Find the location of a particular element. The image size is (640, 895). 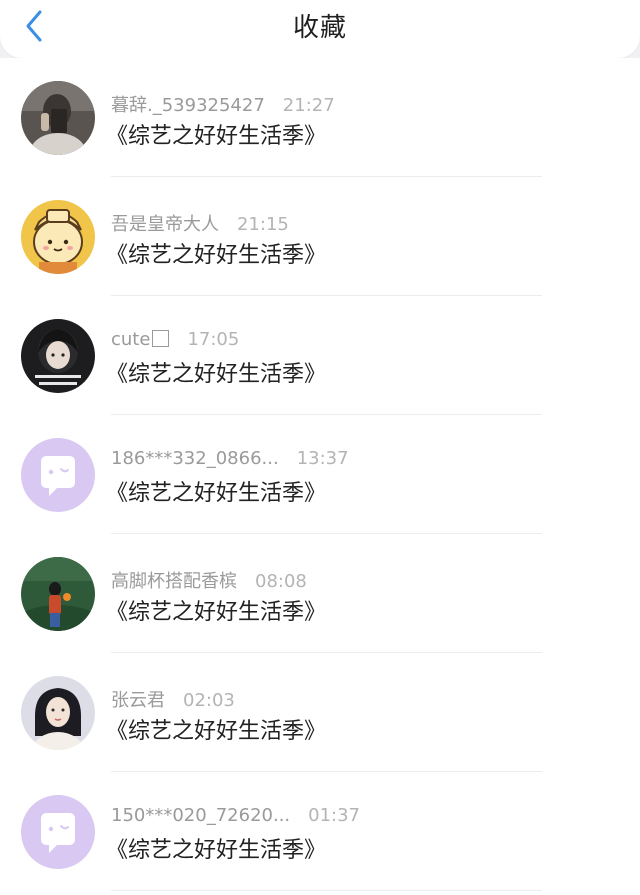

timestamp: 08:08 is located at coordinates (281, 581).